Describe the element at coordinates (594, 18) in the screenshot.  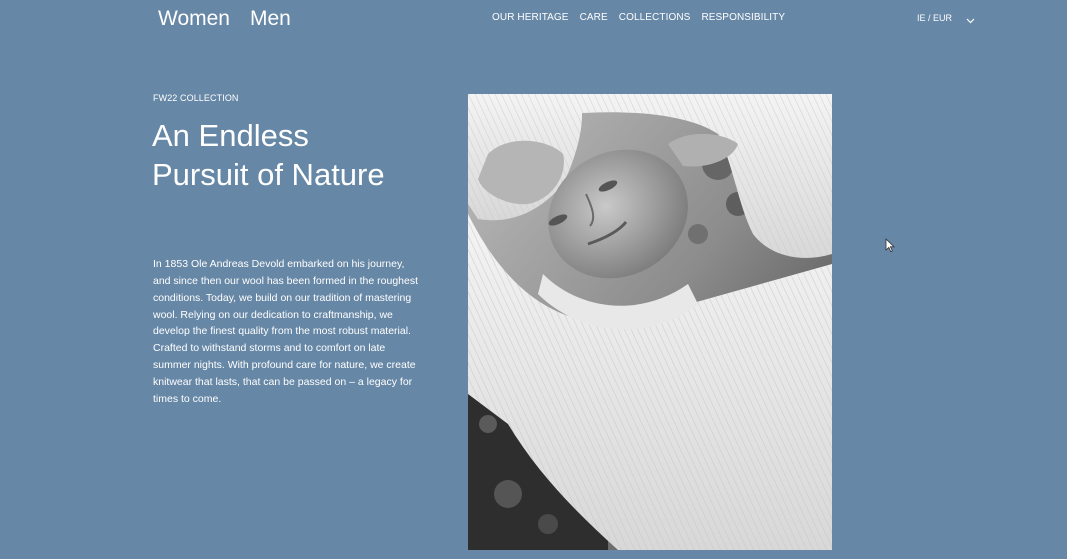
I see `nav-care: CARE` at that location.